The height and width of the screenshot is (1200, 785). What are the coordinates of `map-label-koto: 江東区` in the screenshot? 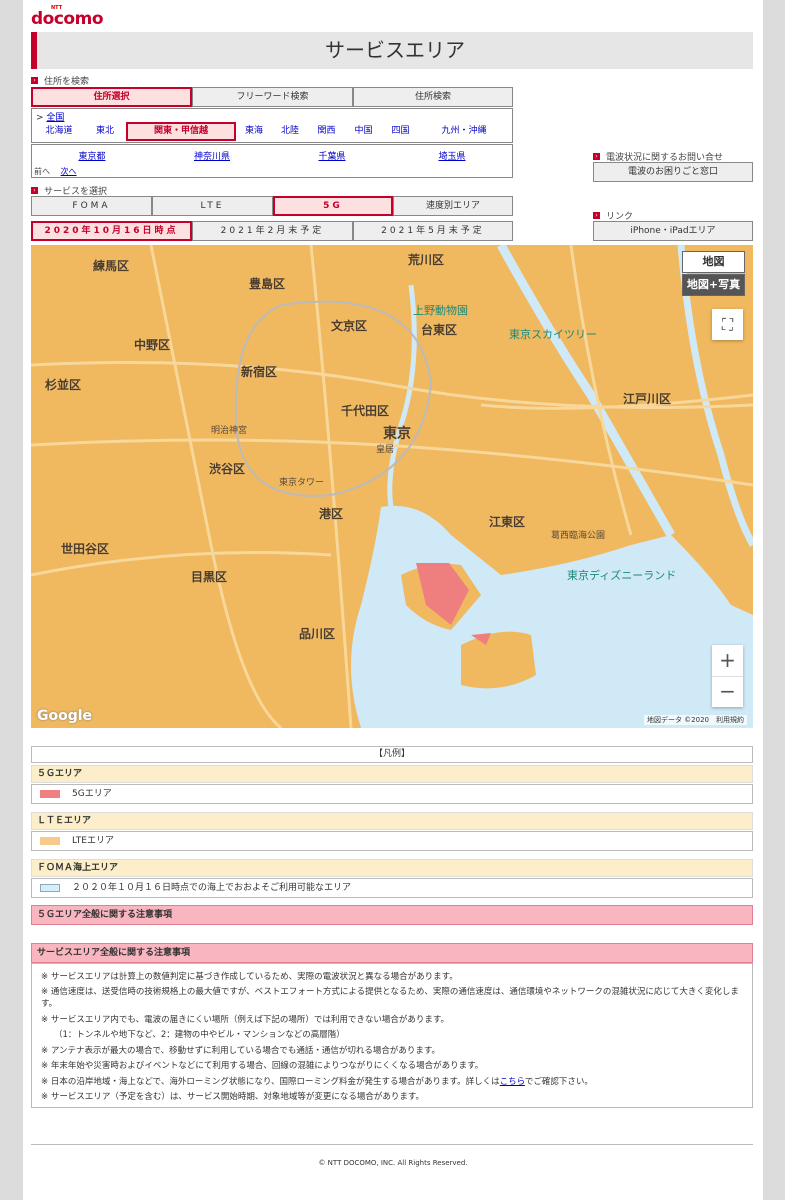 It's located at (507, 522).